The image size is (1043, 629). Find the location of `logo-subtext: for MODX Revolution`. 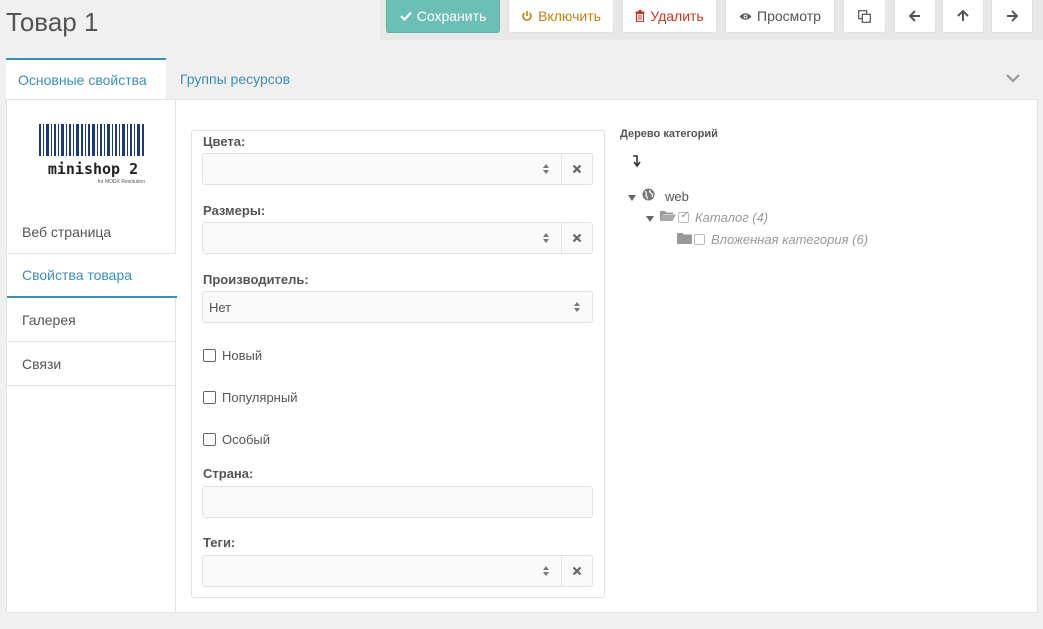

logo-subtext: for MODX Revolution is located at coordinates (121, 182).